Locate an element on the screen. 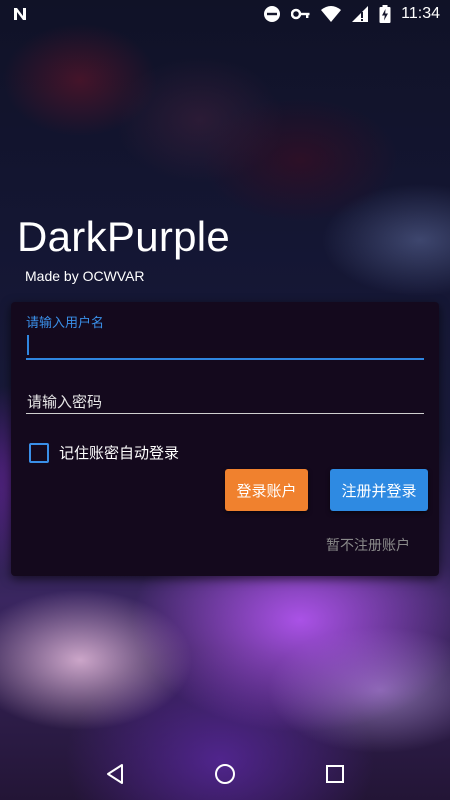  home-icon is located at coordinates (225, 774).